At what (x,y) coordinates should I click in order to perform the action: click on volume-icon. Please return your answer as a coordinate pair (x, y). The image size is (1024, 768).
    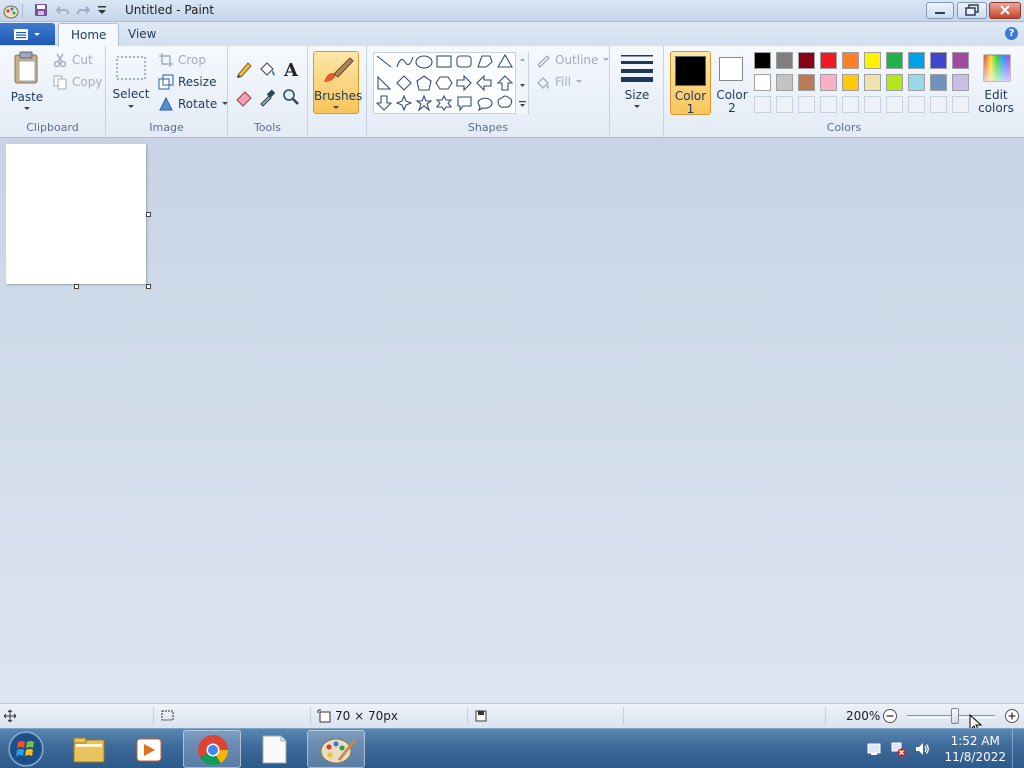
    Looking at the image, I should click on (922, 749).